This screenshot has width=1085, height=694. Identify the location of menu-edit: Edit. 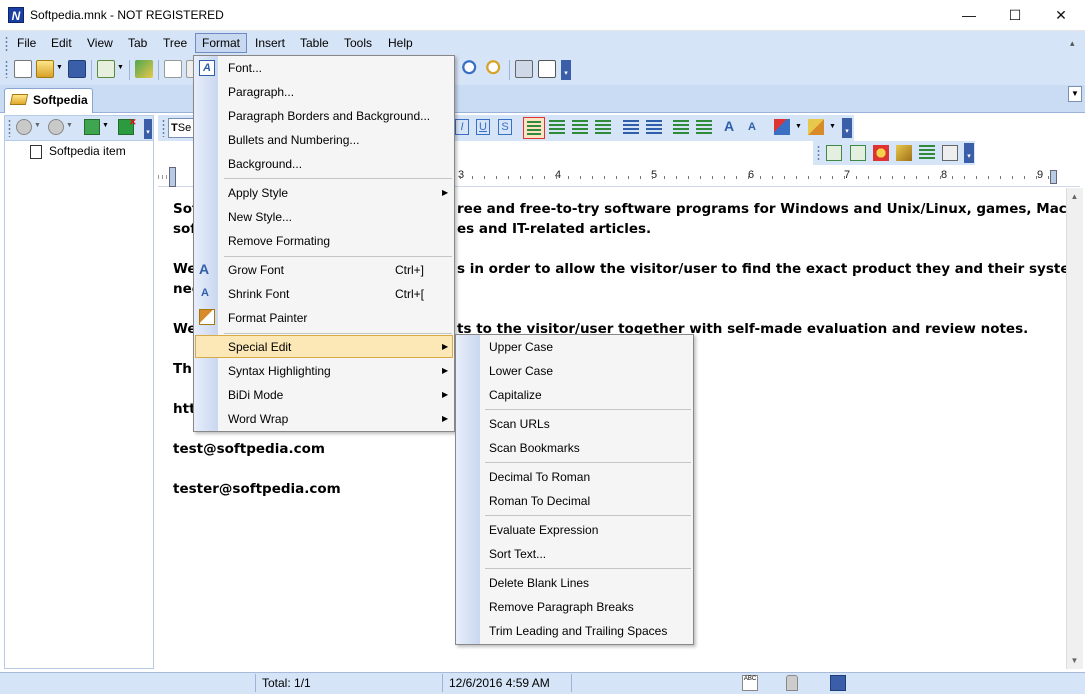
(61, 43).